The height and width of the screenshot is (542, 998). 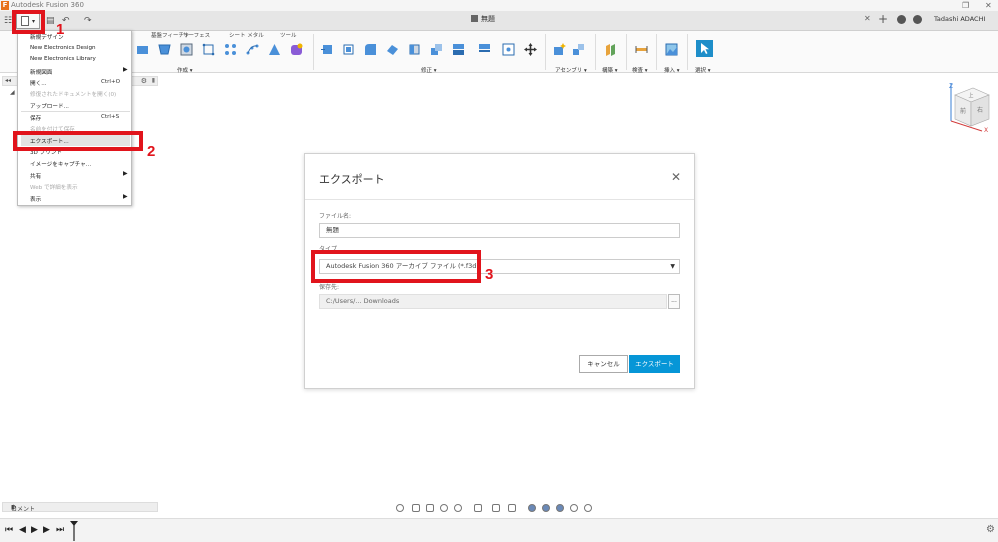 What do you see at coordinates (164, 49) in the screenshot?
I see `revolve-icon` at bounding box center [164, 49].